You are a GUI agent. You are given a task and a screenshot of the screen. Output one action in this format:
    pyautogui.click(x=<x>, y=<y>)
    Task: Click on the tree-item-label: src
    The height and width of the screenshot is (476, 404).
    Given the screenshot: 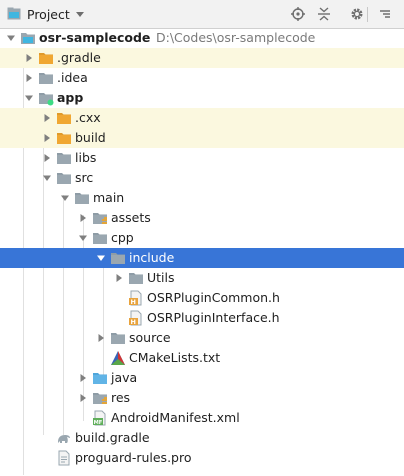 What is the action you would take?
    pyautogui.click(x=84, y=177)
    